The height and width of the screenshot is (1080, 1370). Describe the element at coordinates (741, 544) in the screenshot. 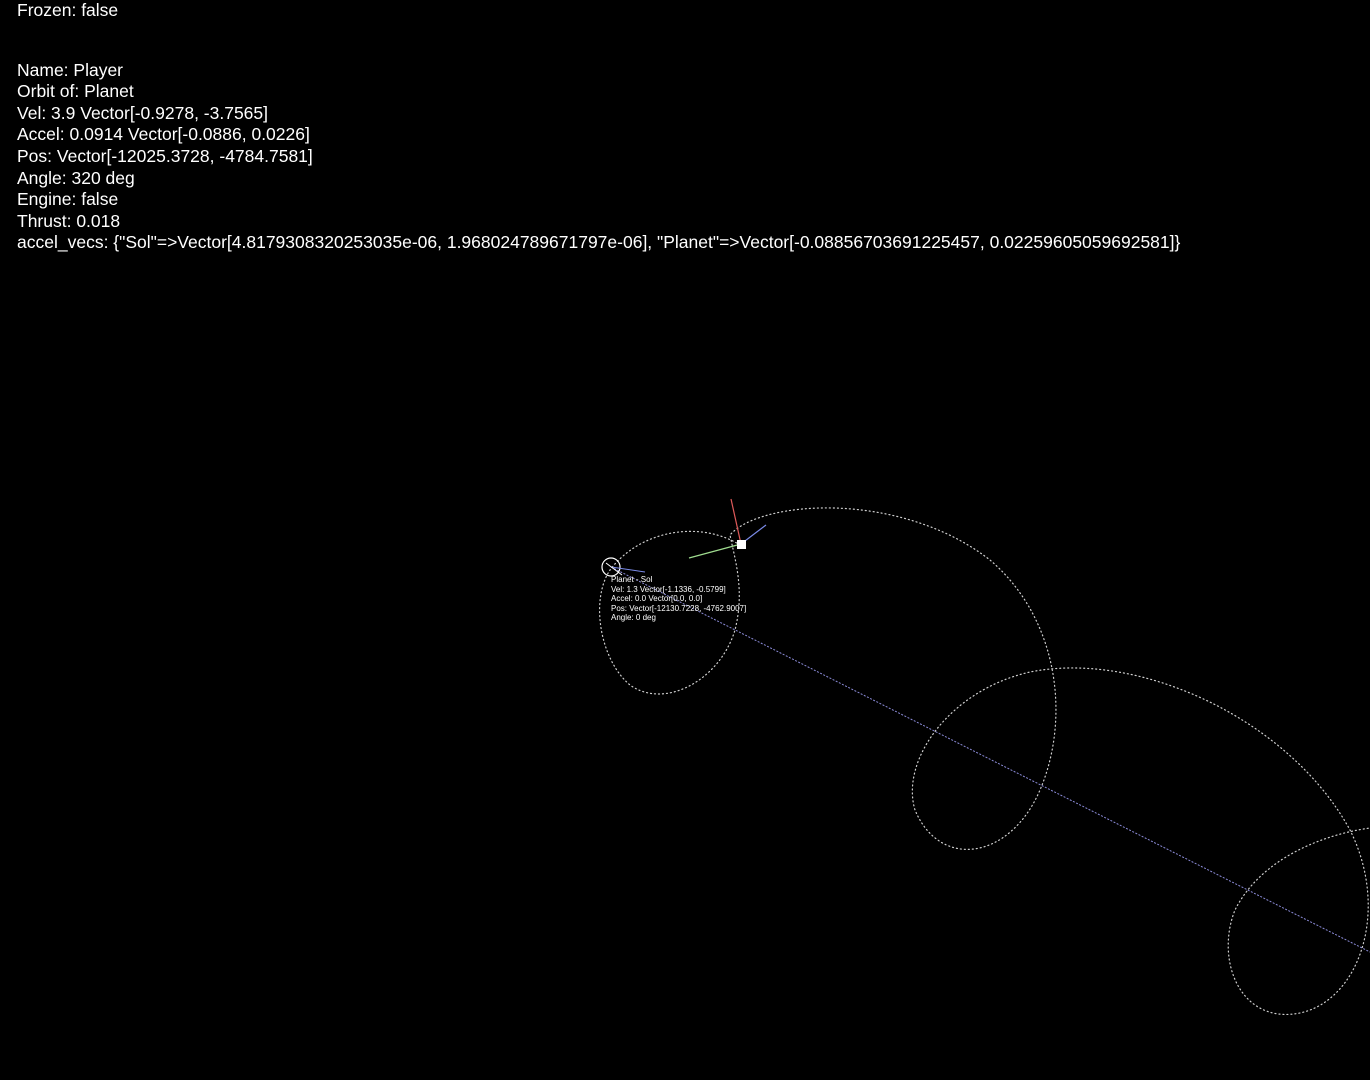

I see `player-ship-icon` at that location.